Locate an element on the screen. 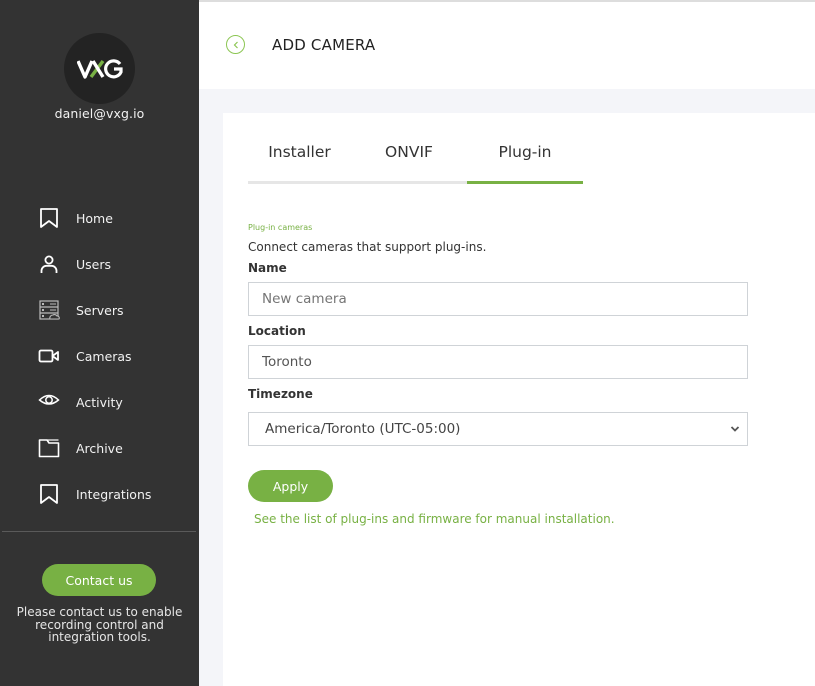  sidebar-item-label: Home is located at coordinates (94, 218).